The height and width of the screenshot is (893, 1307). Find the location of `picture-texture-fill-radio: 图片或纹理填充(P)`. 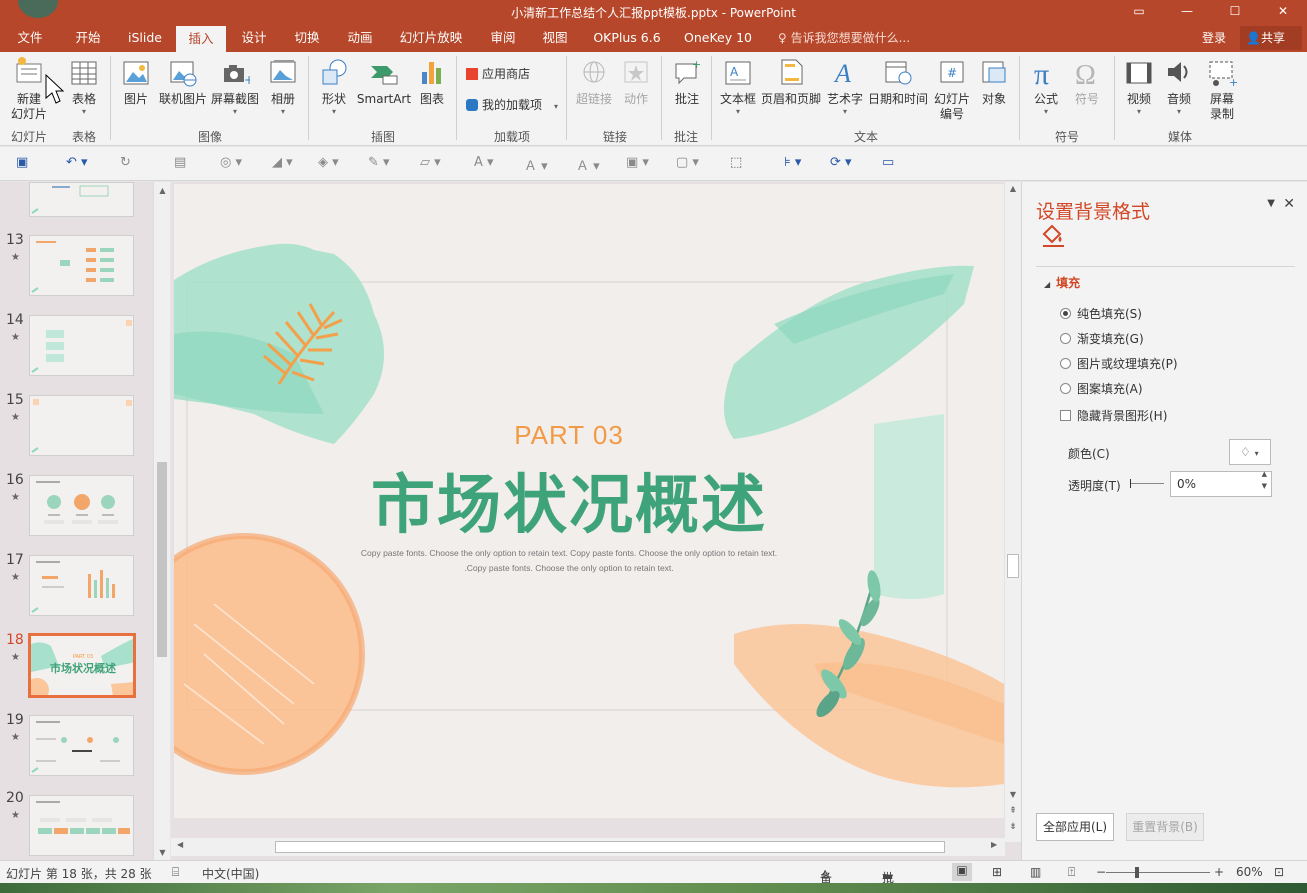

picture-texture-fill-radio: 图片或纹理填充(P) is located at coordinates (1119, 363).